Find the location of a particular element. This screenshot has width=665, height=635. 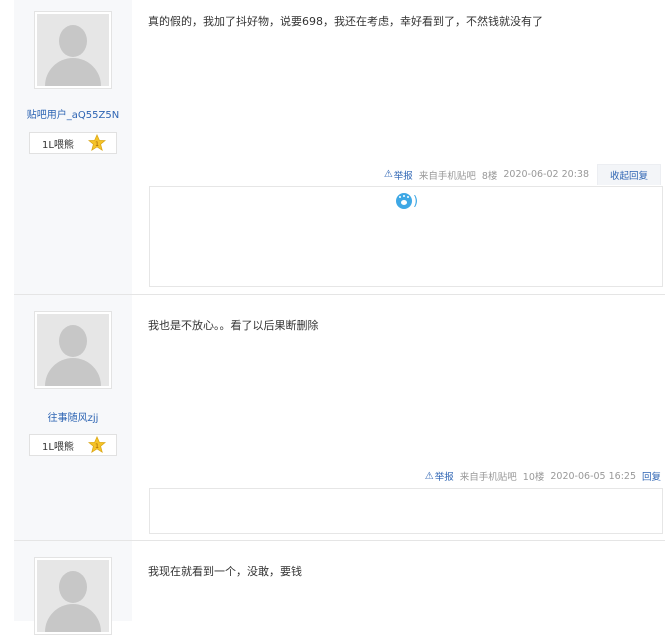

floor-number: 10楼 is located at coordinates (533, 477).